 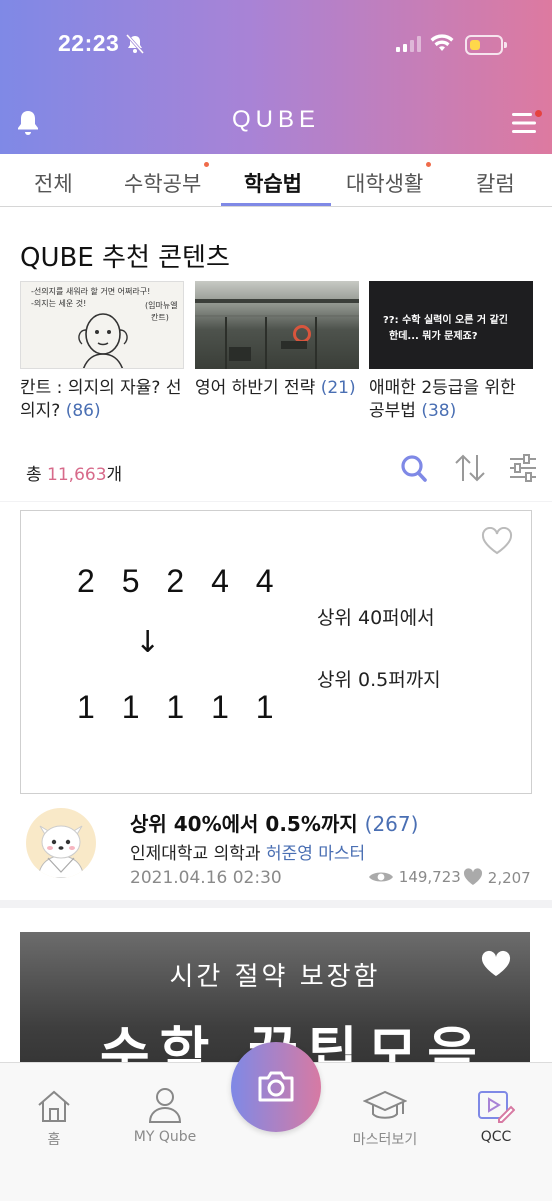 I want to click on category-tabs: 전체 수학공부 학습법 대학생활 칼럼, so click(x=276, y=180).